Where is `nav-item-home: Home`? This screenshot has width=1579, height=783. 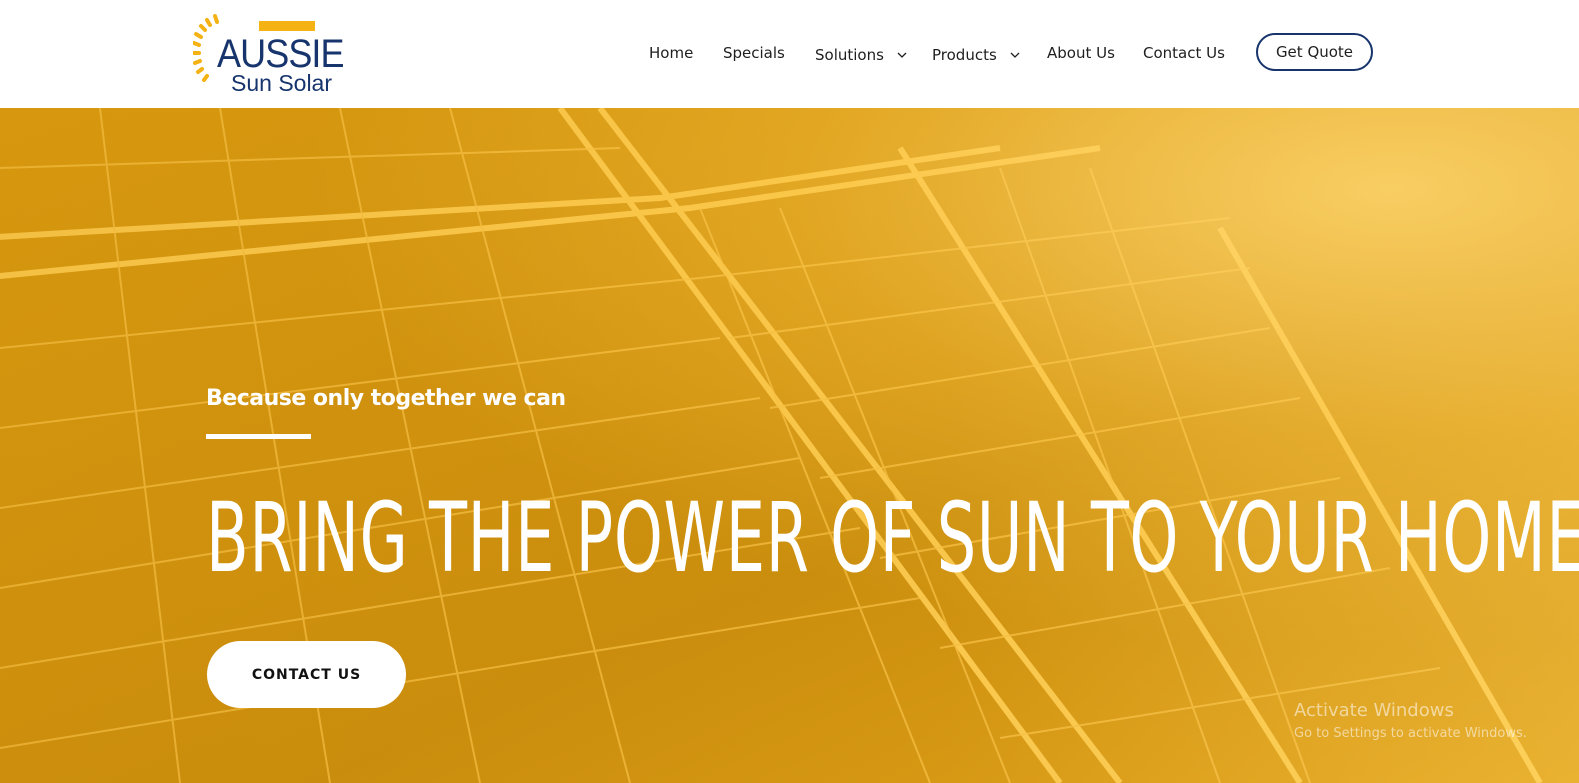 nav-item-home: Home is located at coordinates (671, 53).